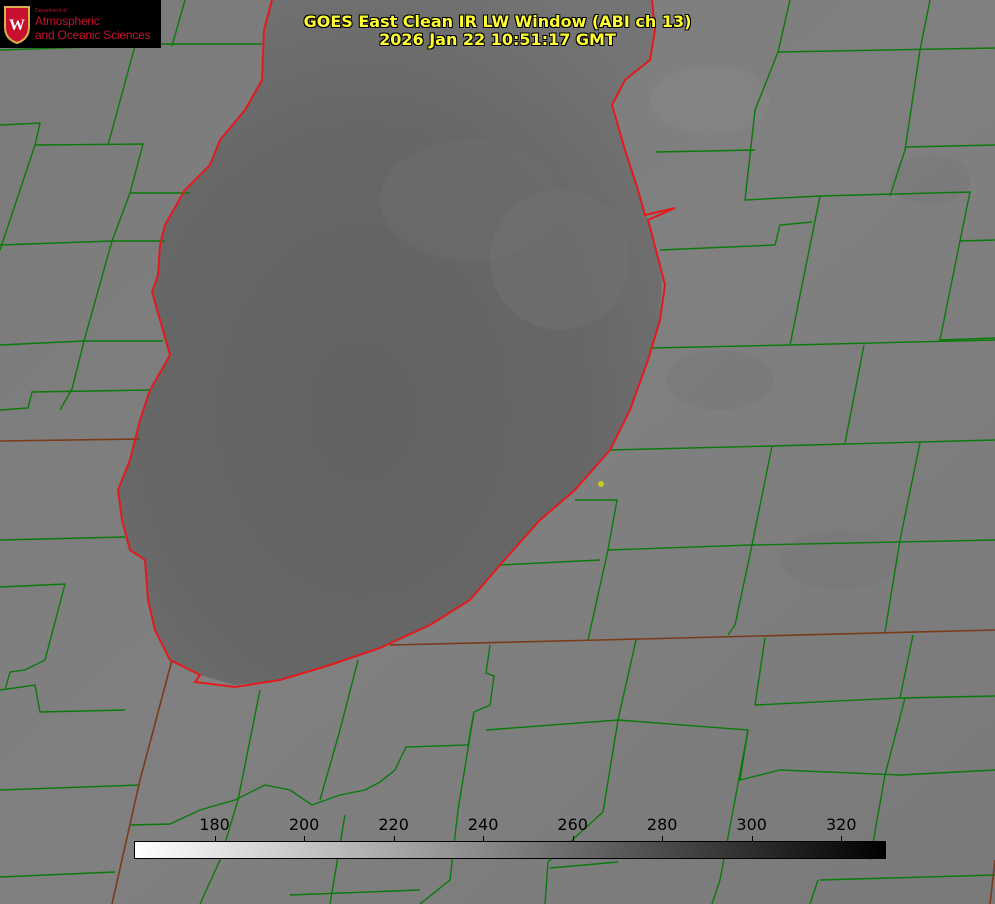  Describe the element at coordinates (560, 260) in the screenshot. I see `lake-cloud-streaks` at that location.